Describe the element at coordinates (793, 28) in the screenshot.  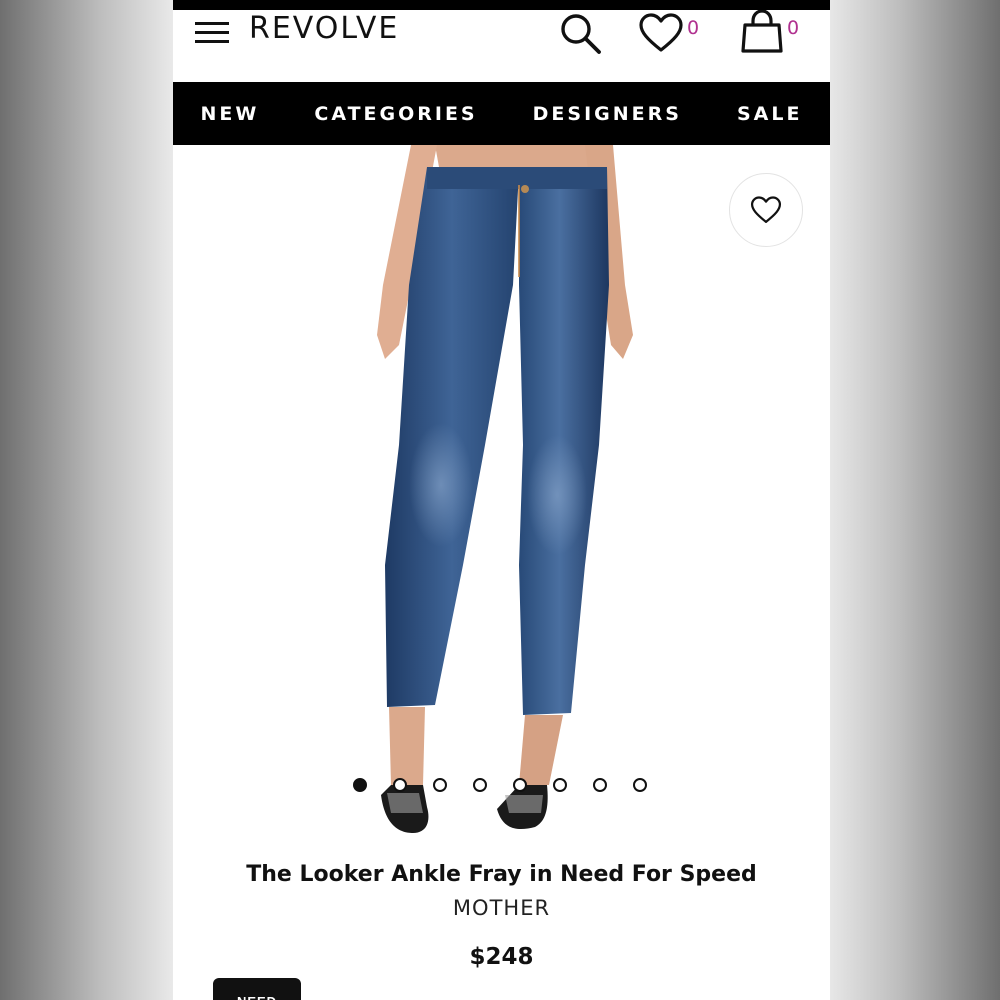
I see `bag-count: 0` at that location.